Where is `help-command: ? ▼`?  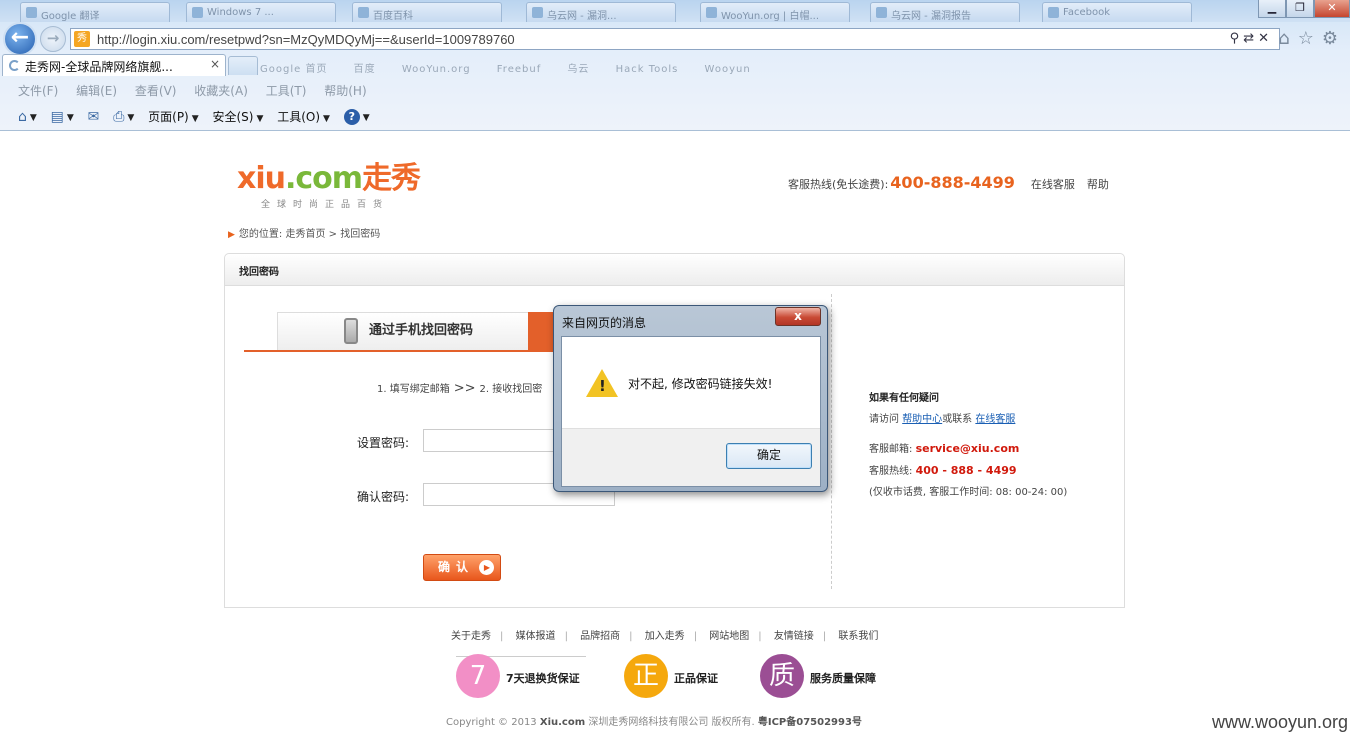
help-command: ? ▼ is located at coordinates (356, 116).